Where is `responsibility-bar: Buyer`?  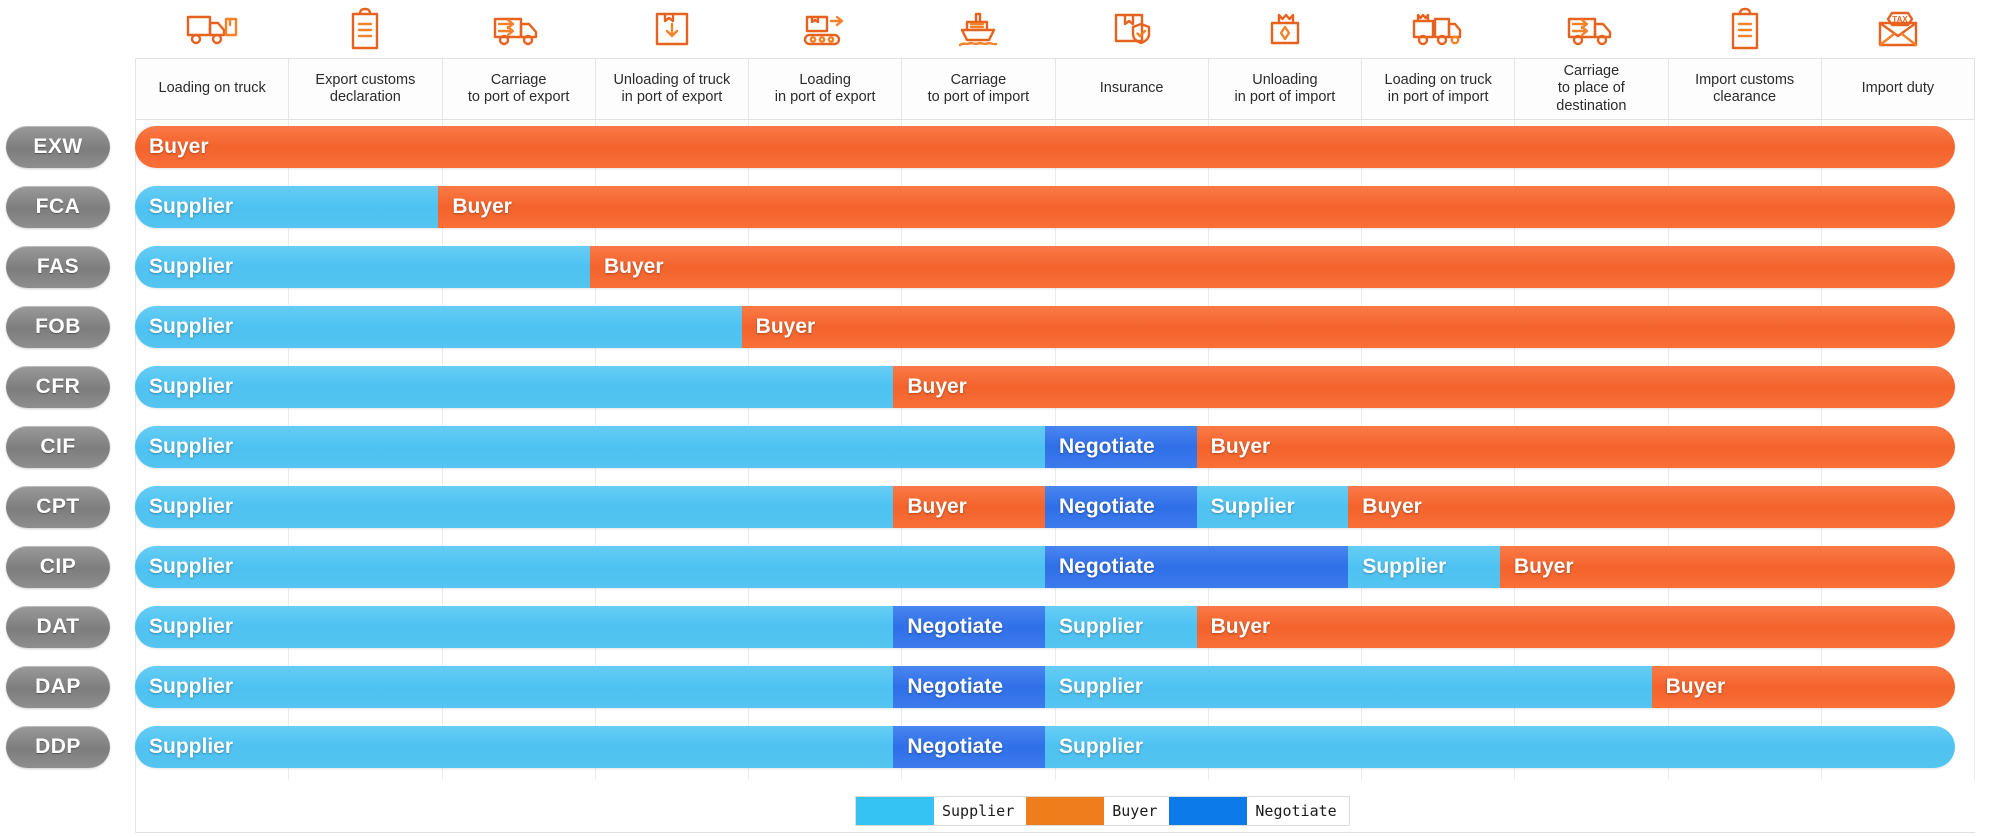
responsibility-bar: Buyer is located at coordinates (1045, 147).